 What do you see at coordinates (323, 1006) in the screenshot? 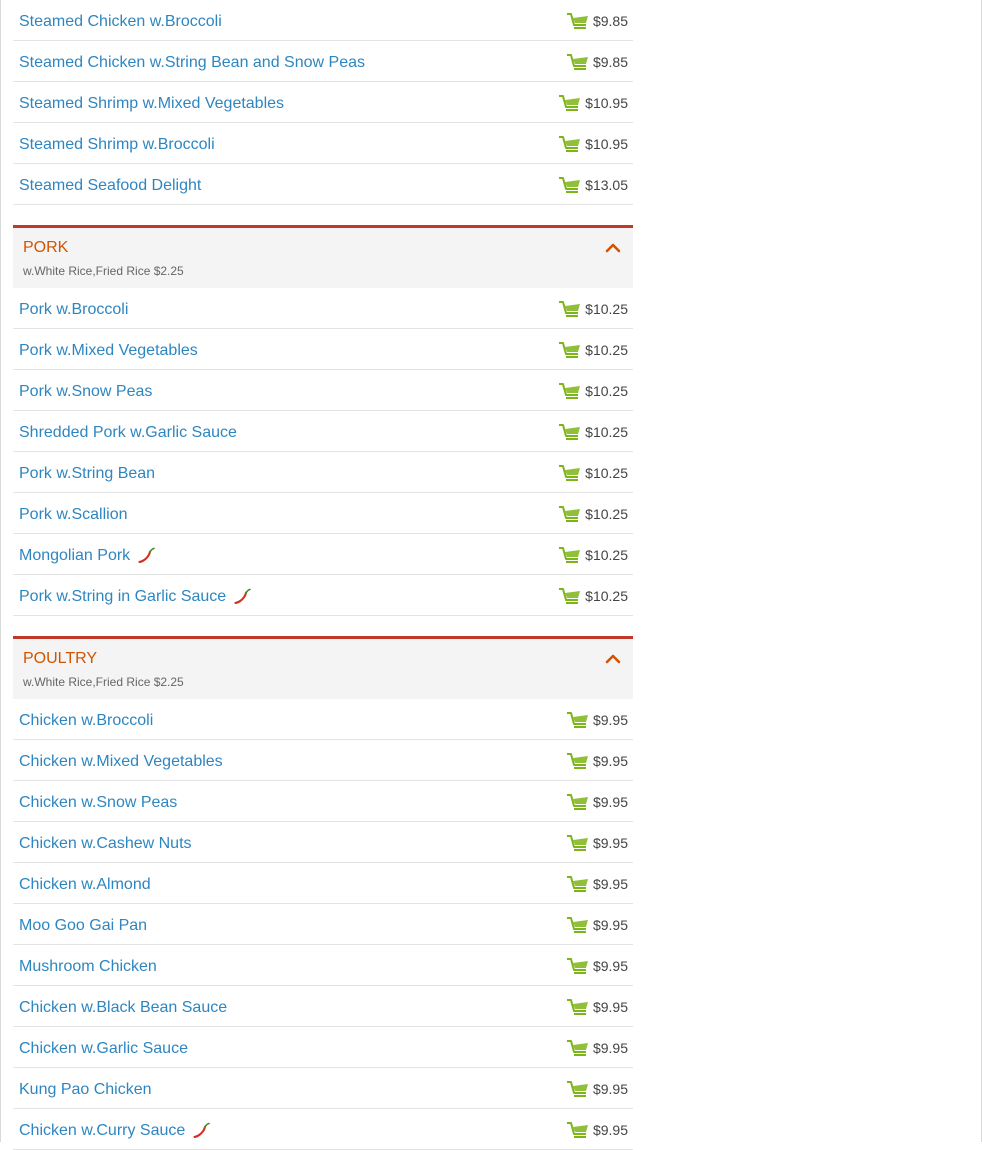
I see `menu-item-row: Chicken w.Black Bean Sauce $9.95` at bounding box center [323, 1006].